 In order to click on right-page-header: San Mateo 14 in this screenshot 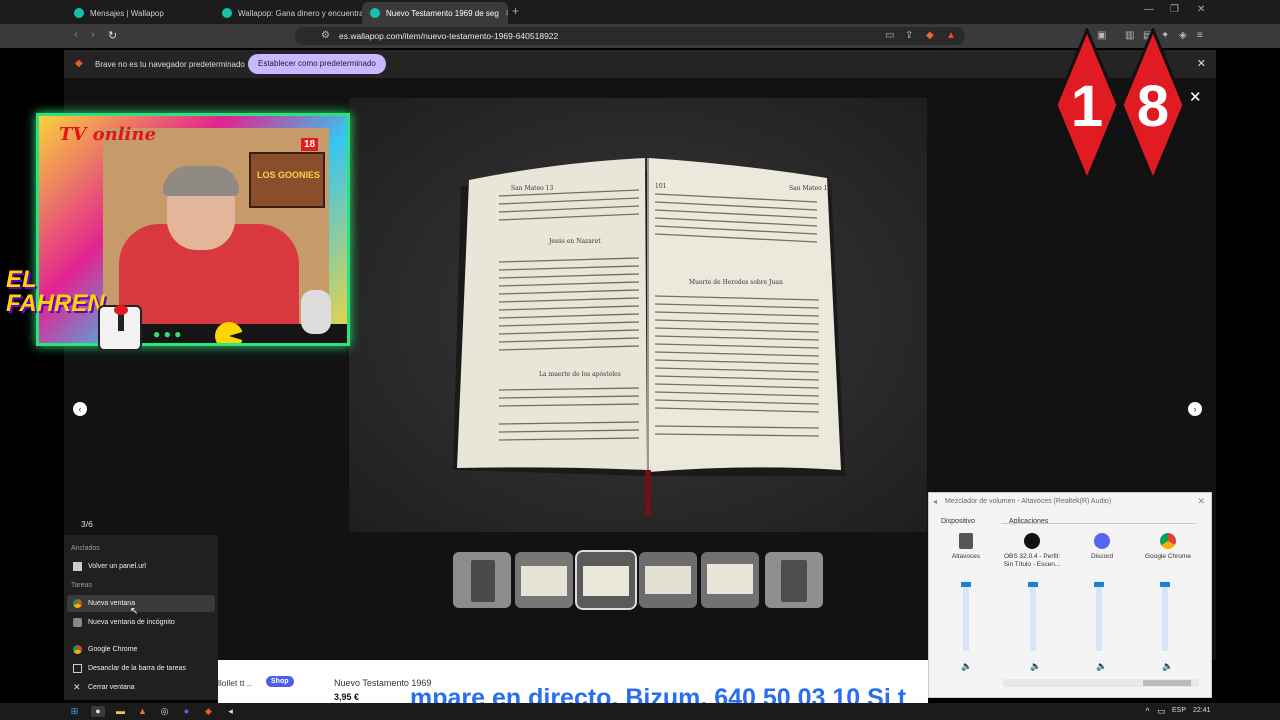, I will do `click(810, 188)`.